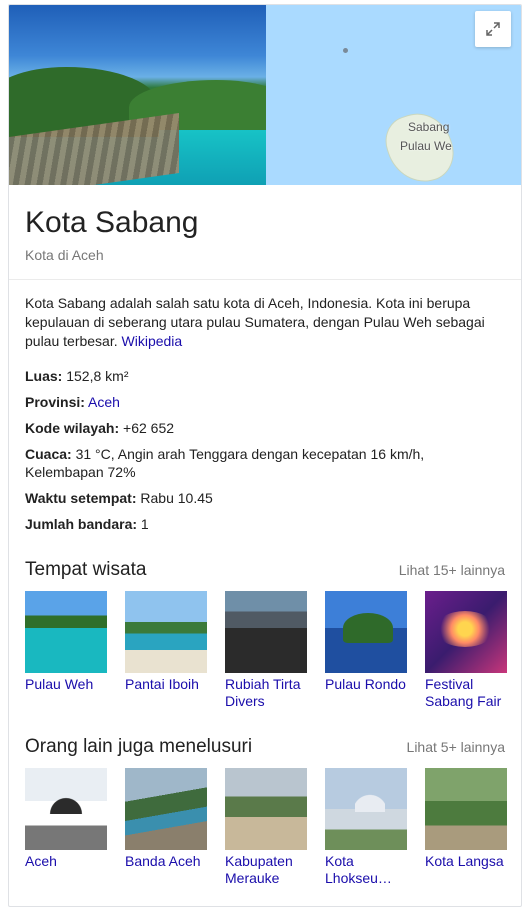 Image resolution: width=530 pixels, height=907 pixels. I want to click on carousel-item: Kota Langsa, so click(466, 827).